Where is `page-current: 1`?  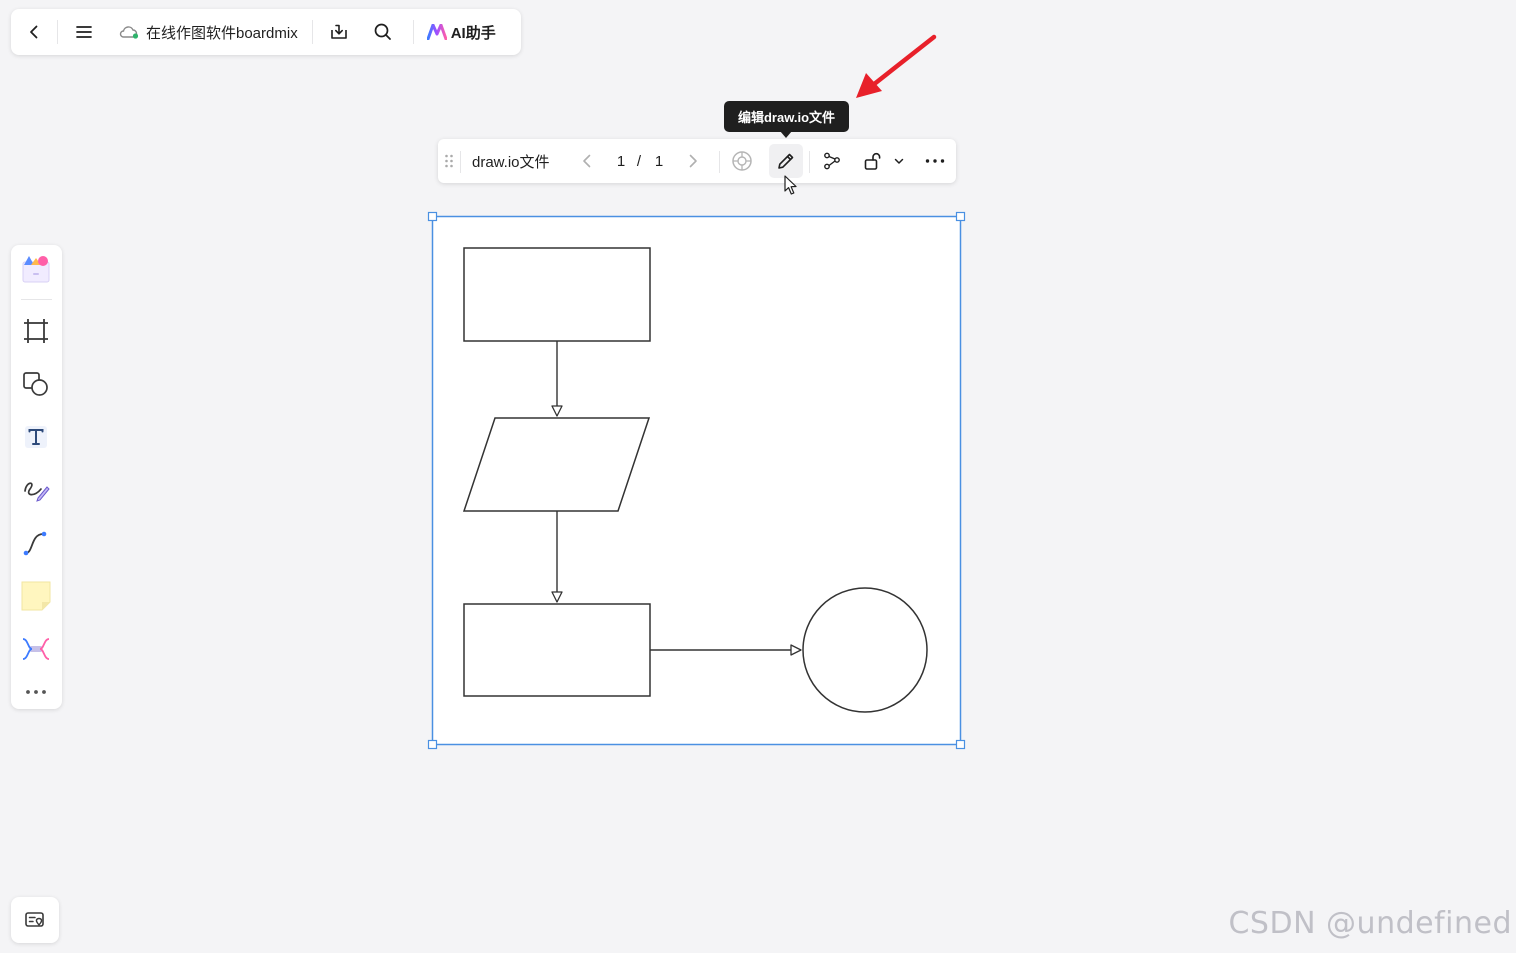 page-current: 1 is located at coordinates (621, 161).